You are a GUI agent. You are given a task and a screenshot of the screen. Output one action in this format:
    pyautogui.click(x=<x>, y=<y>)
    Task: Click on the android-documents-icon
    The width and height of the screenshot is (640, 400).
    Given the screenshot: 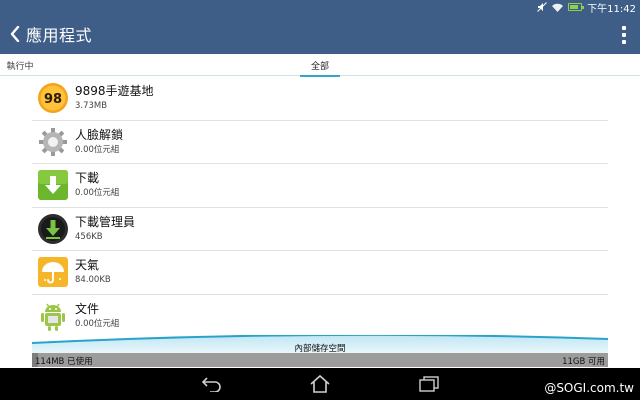 What is the action you would take?
    pyautogui.click(x=53, y=316)
    